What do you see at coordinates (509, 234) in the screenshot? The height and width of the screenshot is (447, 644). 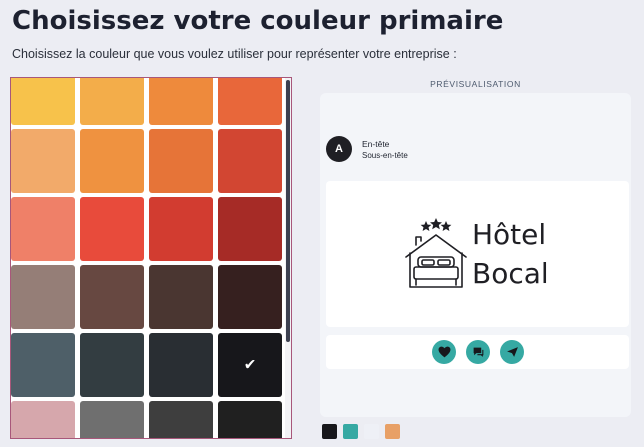 I see `logo-text-line1: Hôtel` at bounding box center [509, 234].